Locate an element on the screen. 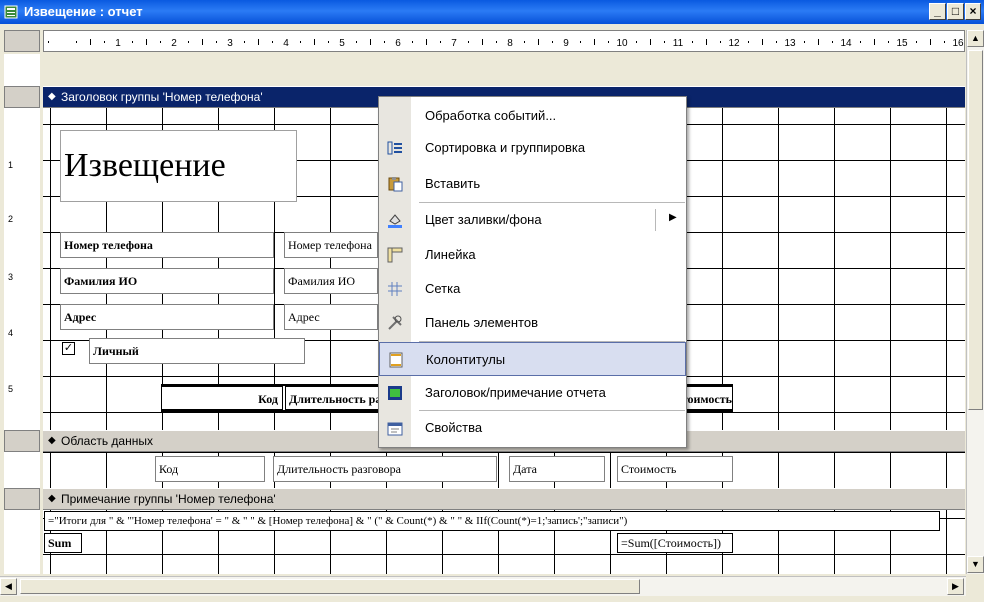  minimize-button: _ is located at coordinates (937, 11).